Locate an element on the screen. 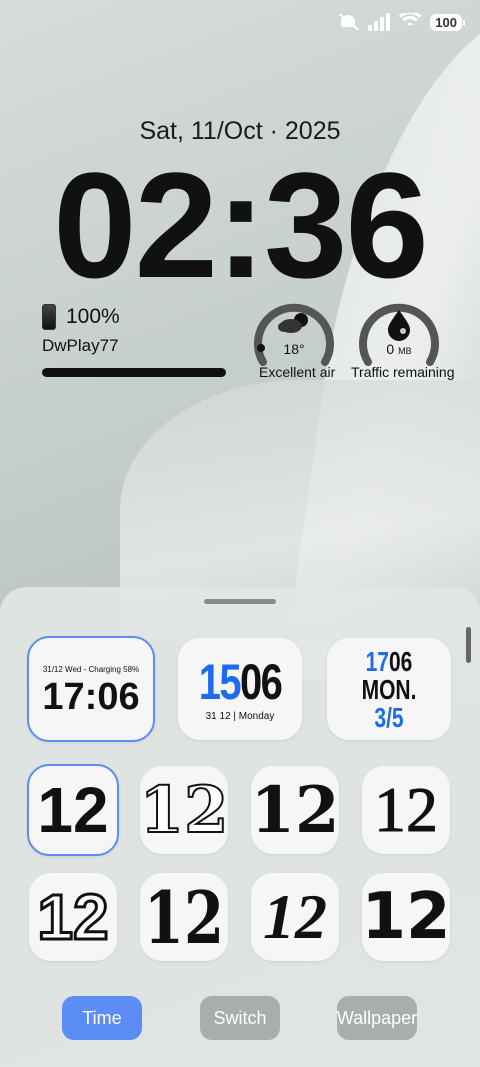  font-style-7: 12 is located at coordinates (295, 917).